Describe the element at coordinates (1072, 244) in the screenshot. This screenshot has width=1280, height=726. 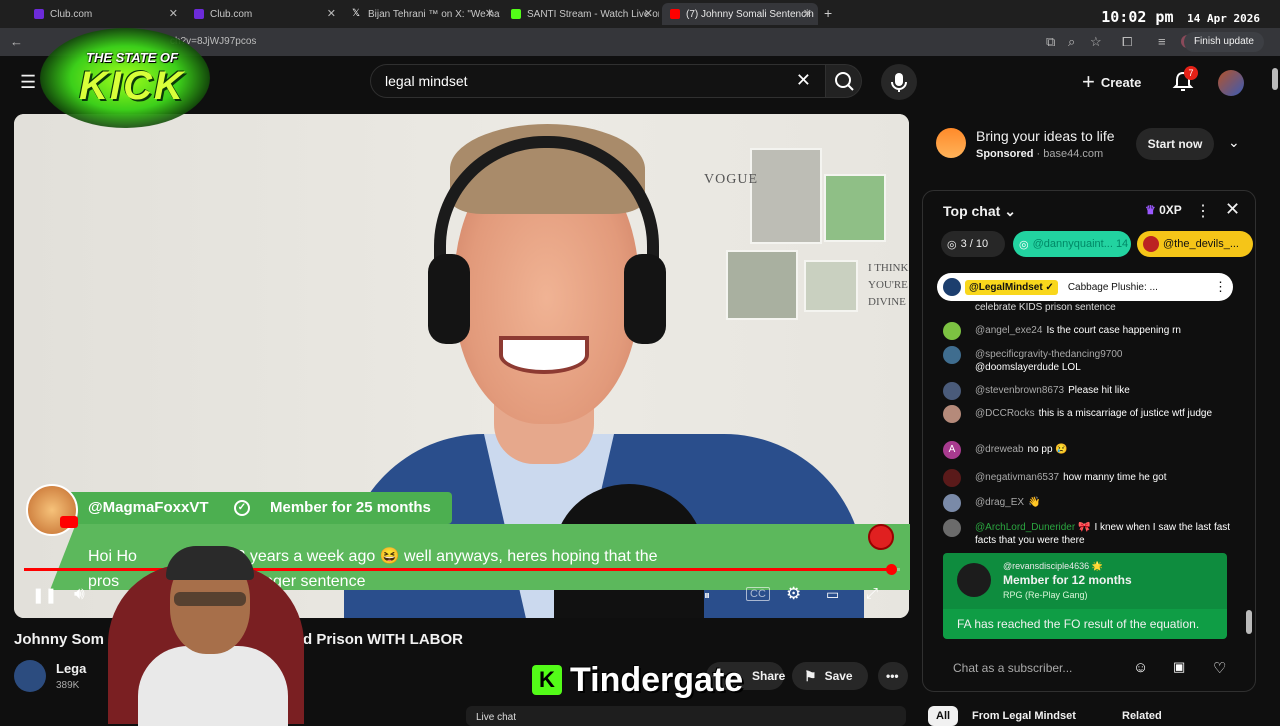
I see `supporter-chip: ◎ @dannyquaint... 14` at that location.